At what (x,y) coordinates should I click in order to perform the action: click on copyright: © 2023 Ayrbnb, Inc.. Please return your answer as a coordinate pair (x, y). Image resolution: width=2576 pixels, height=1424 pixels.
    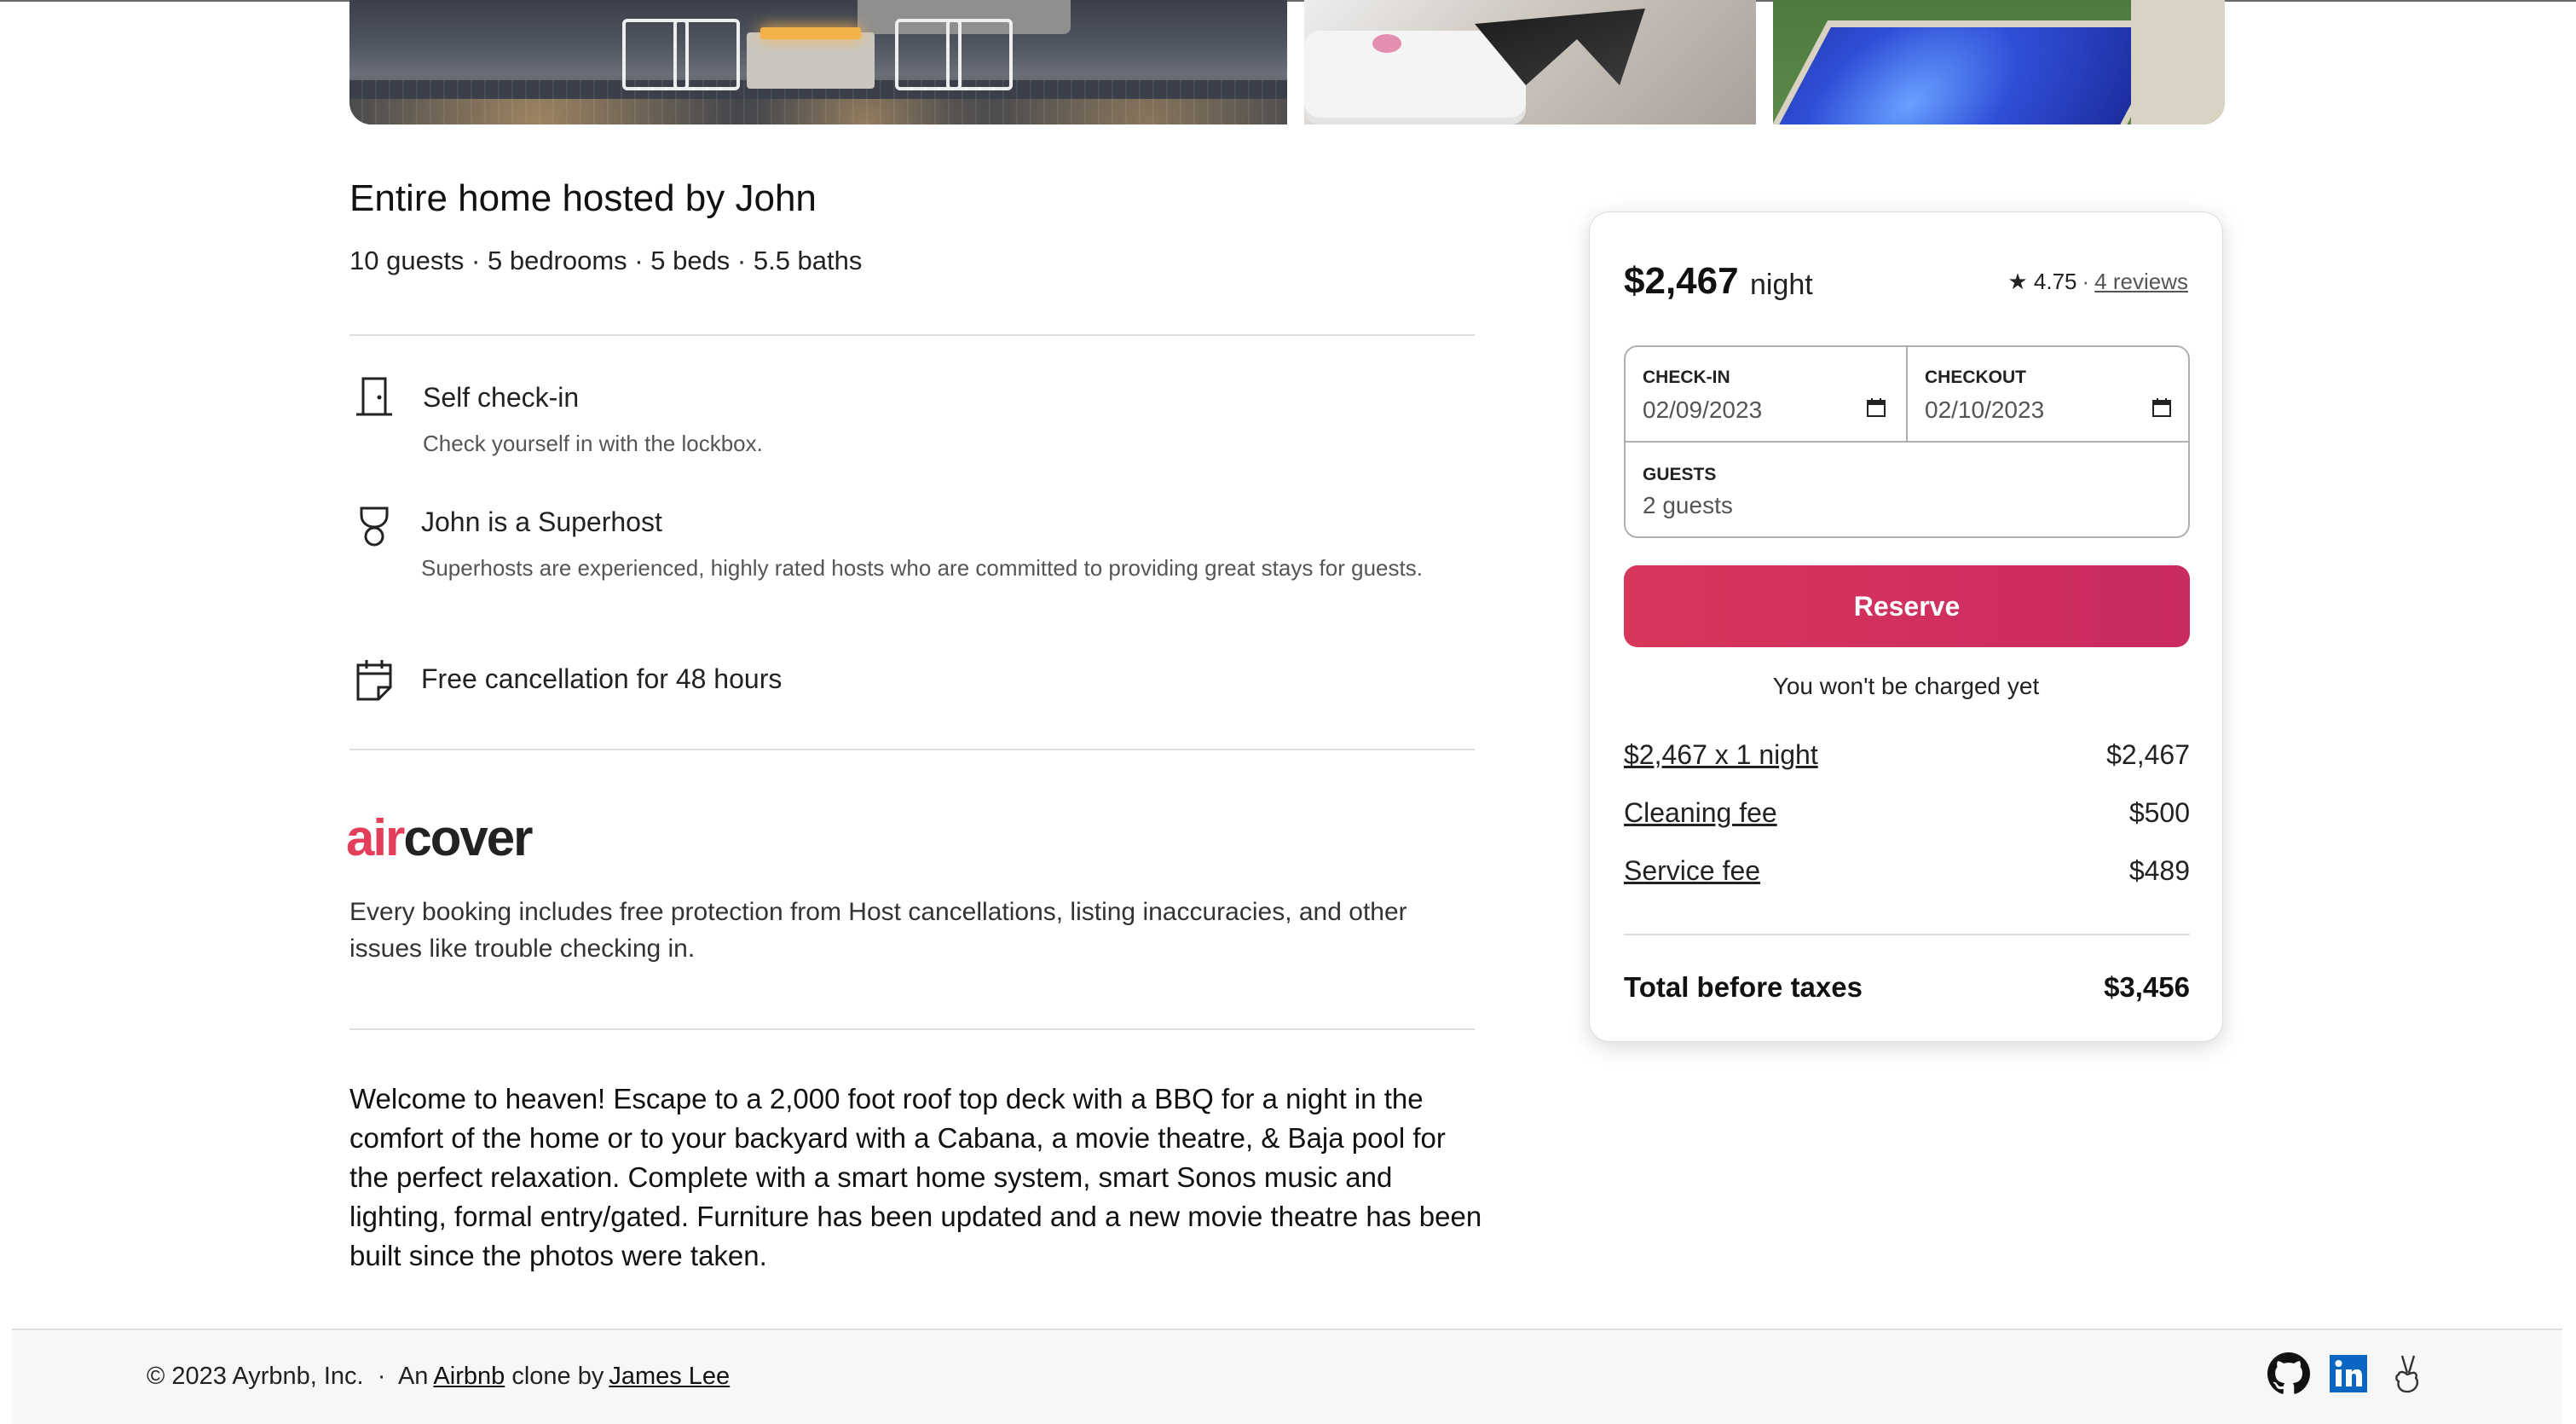
    Looking at the image, I should click on (255, 1376).